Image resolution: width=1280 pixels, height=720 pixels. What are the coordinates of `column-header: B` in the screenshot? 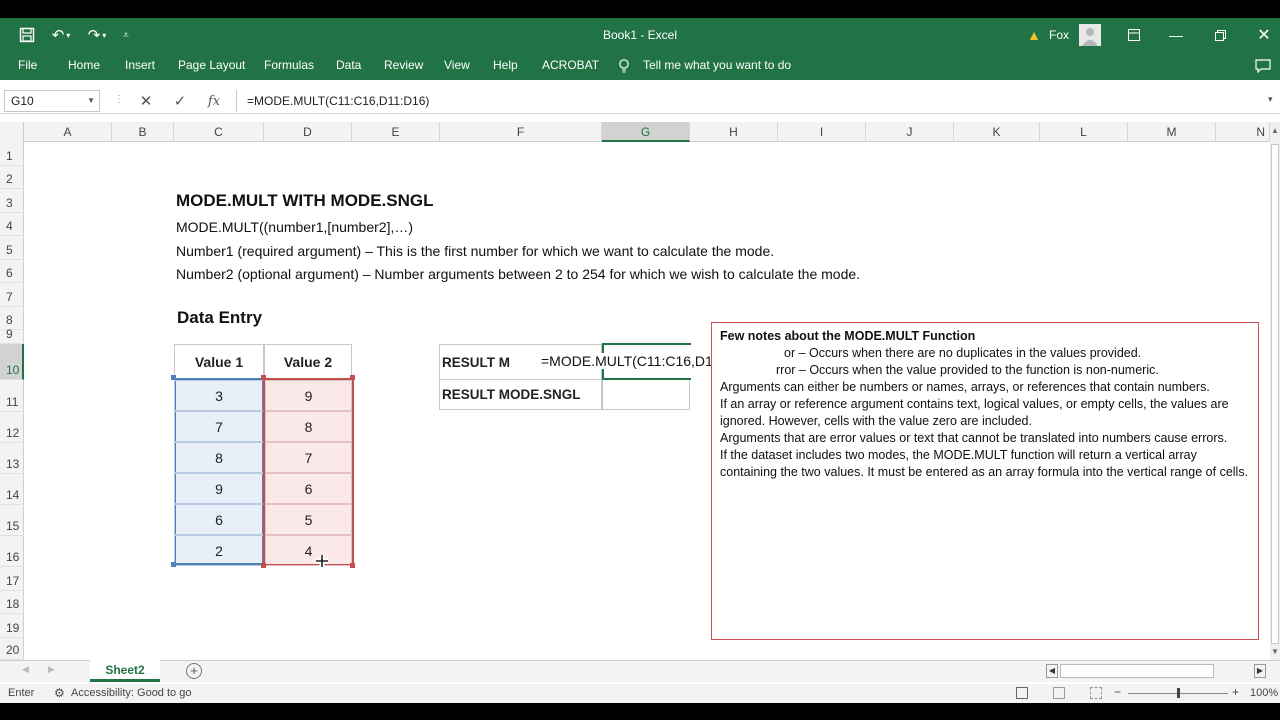 It's located at (143, 132).